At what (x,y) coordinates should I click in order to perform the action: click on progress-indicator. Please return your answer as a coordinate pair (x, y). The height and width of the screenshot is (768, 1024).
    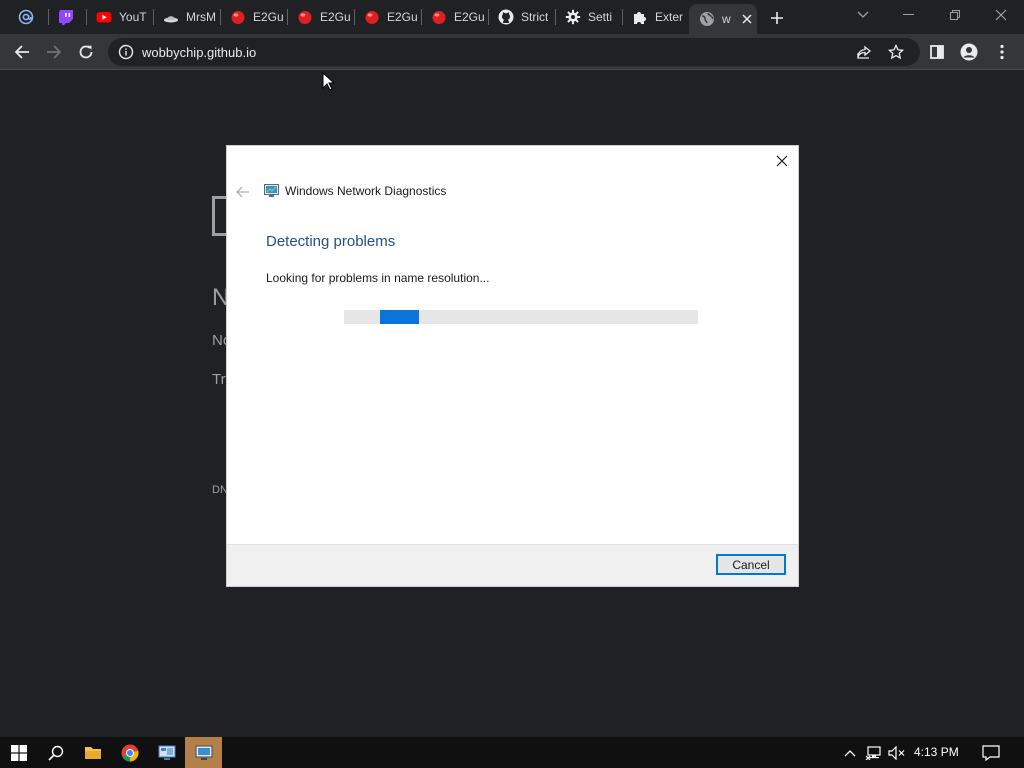
    Looking at the image, I should click on (399, 317).